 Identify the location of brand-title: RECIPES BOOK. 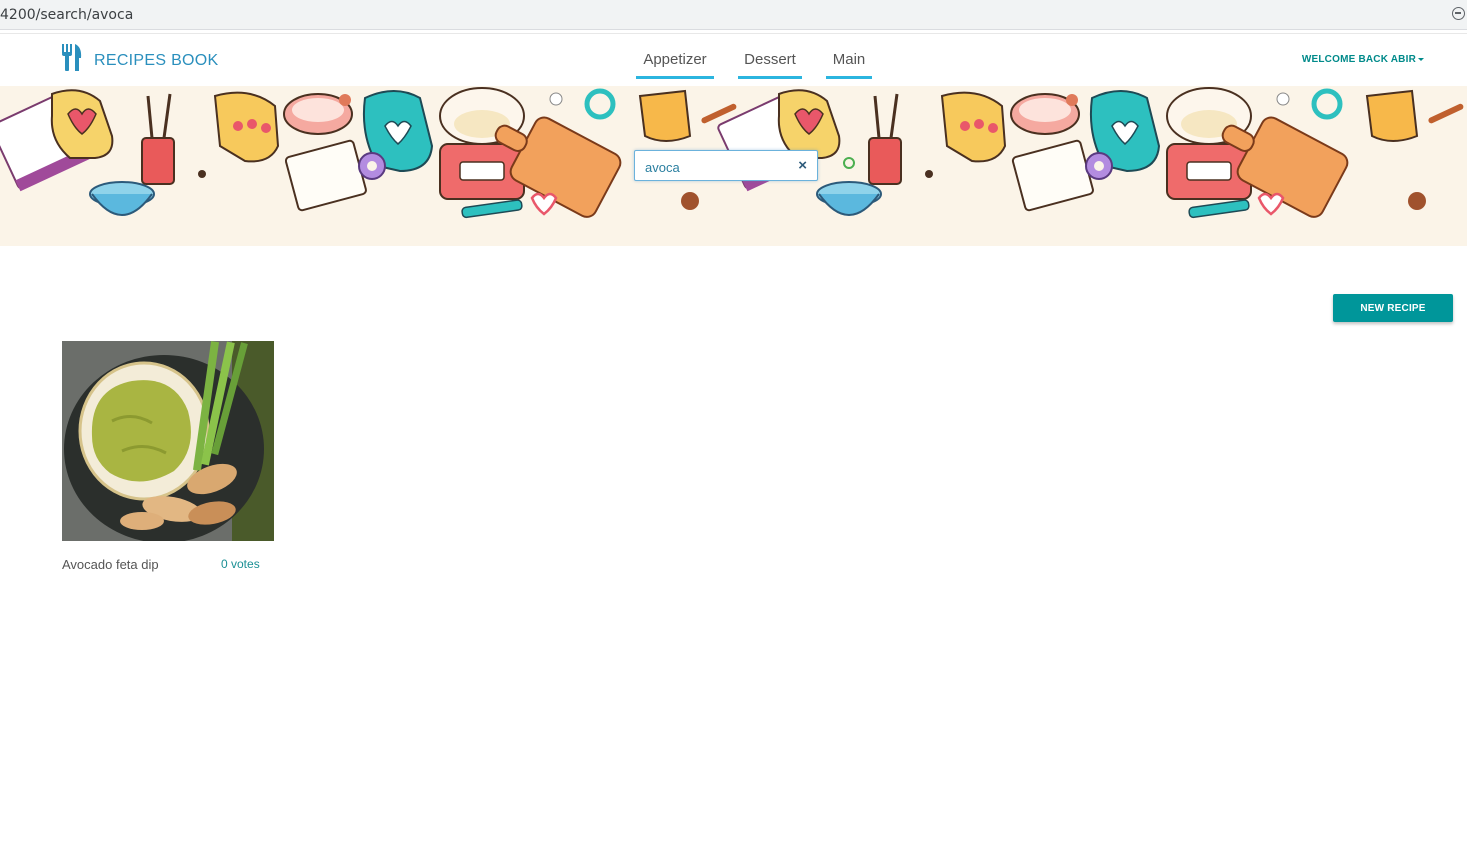
(156, 60).